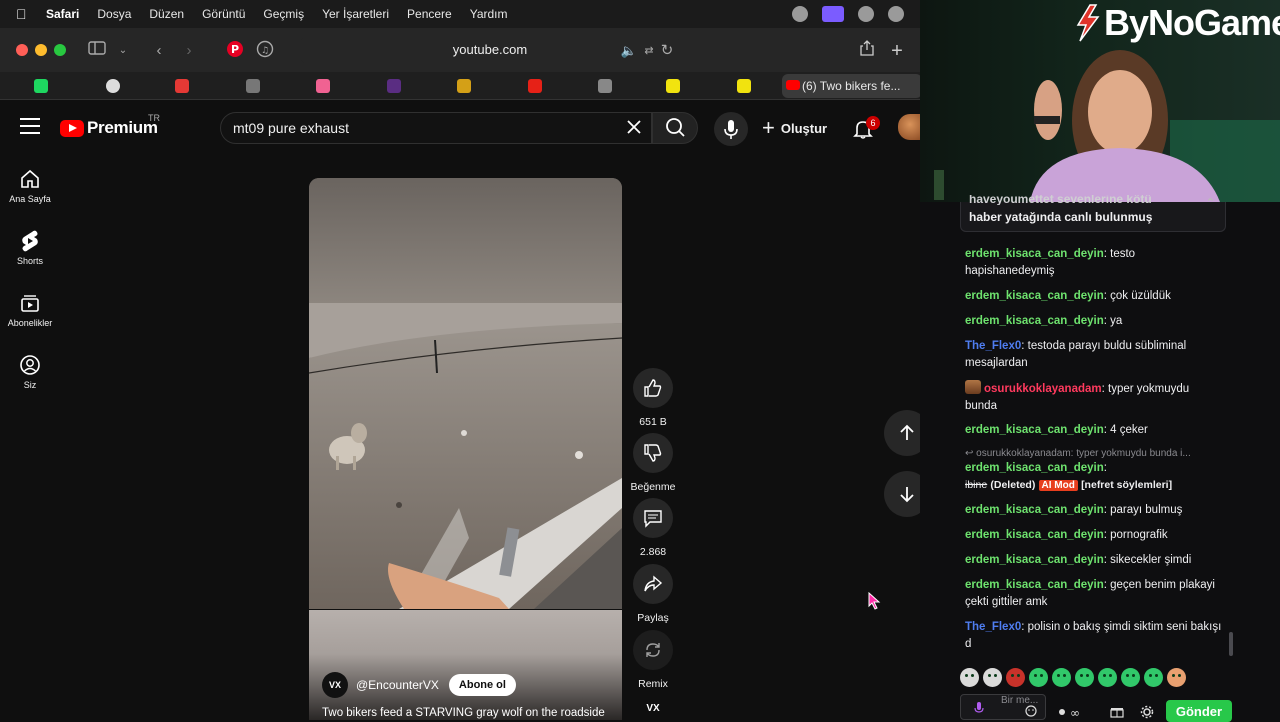 The width and height of the screenshot is (1280, 722). Describe the element at coordinates (653, 388) in the screenshot. I see `like-button` at that location.